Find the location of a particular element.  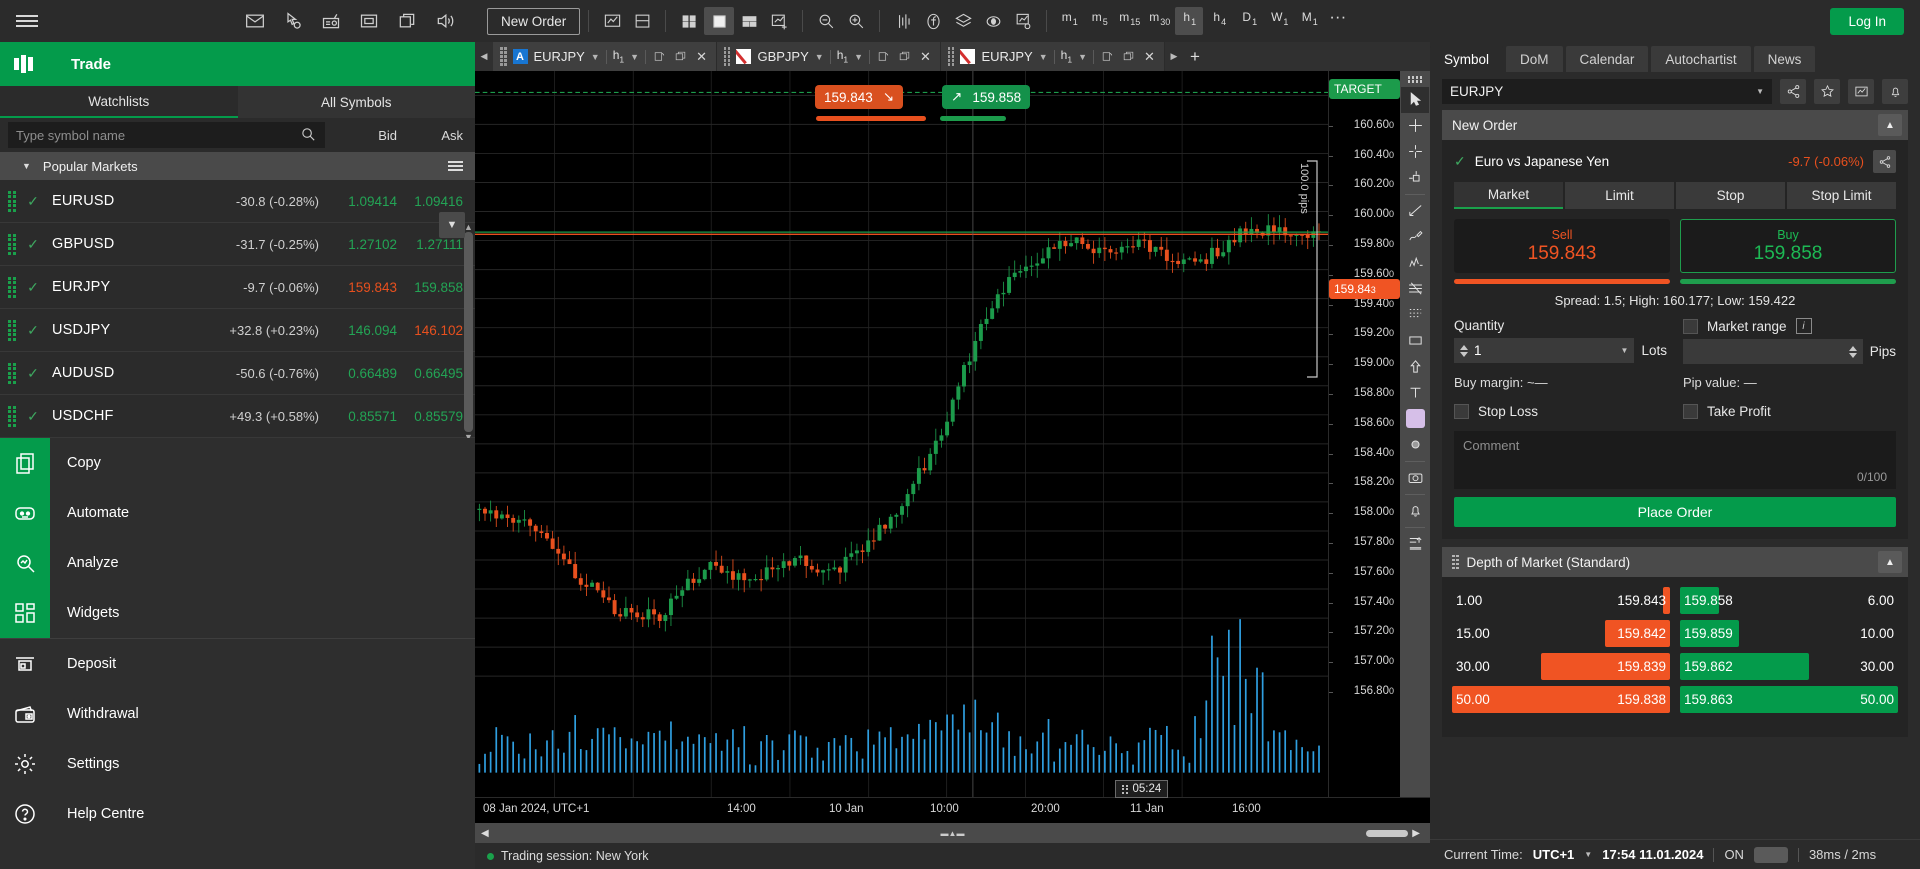

row-ask: 1.09416 is located at coordinates (436, 201).